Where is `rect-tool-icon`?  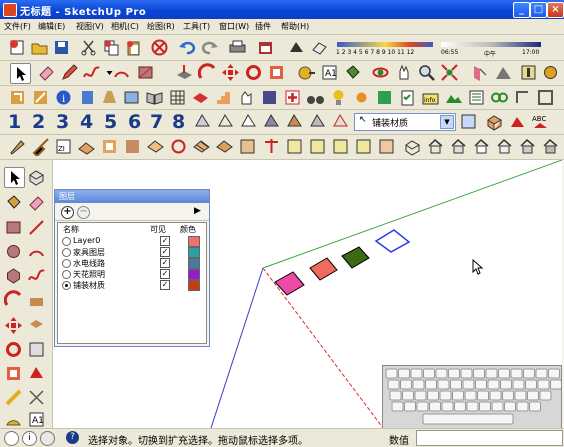 rect-tool-icon is located at coordinates (13, 227).